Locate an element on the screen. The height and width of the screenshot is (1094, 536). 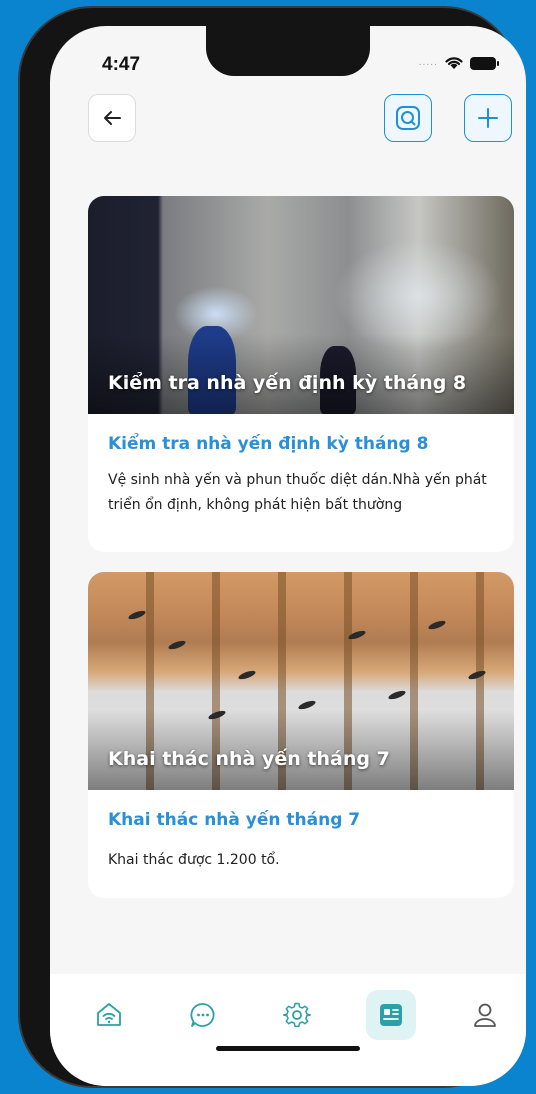
post-title: Khai thác nhà yến tháng 7 is located at coordinates (301, 820).